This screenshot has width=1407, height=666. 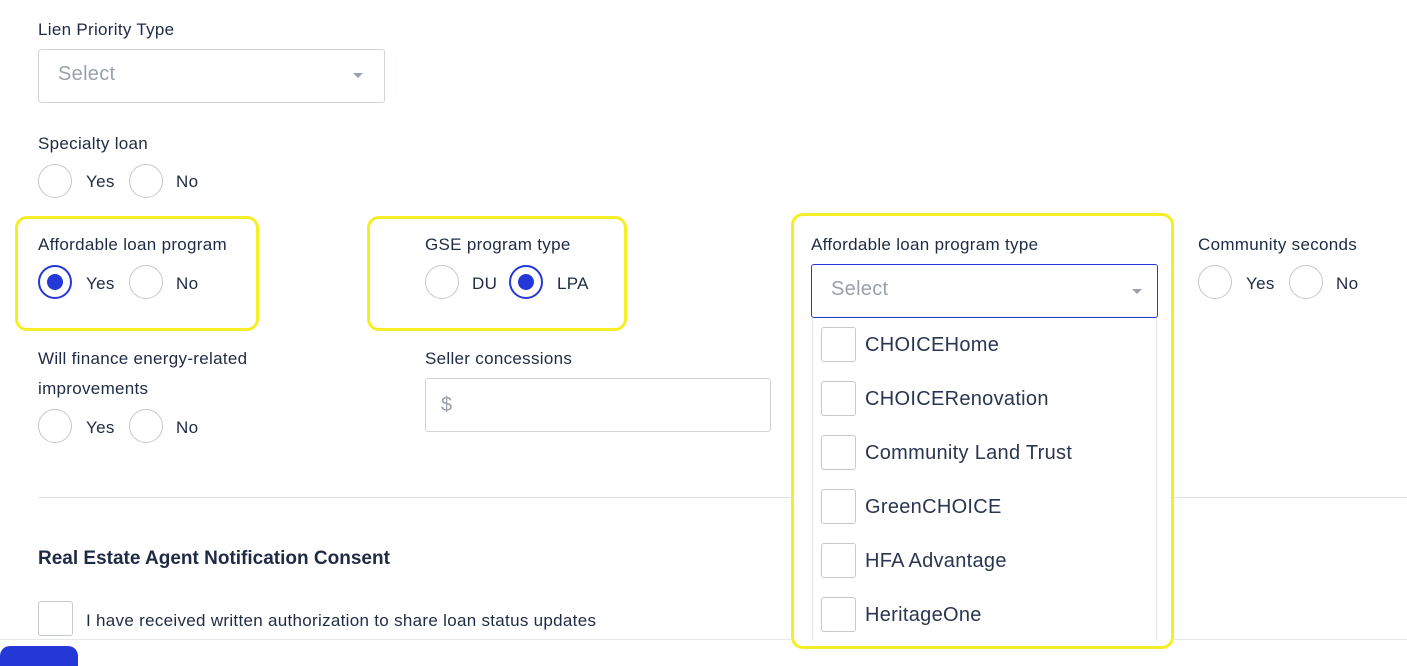 I want to click on gse-du-label: DU, so click(x=485, y=283).